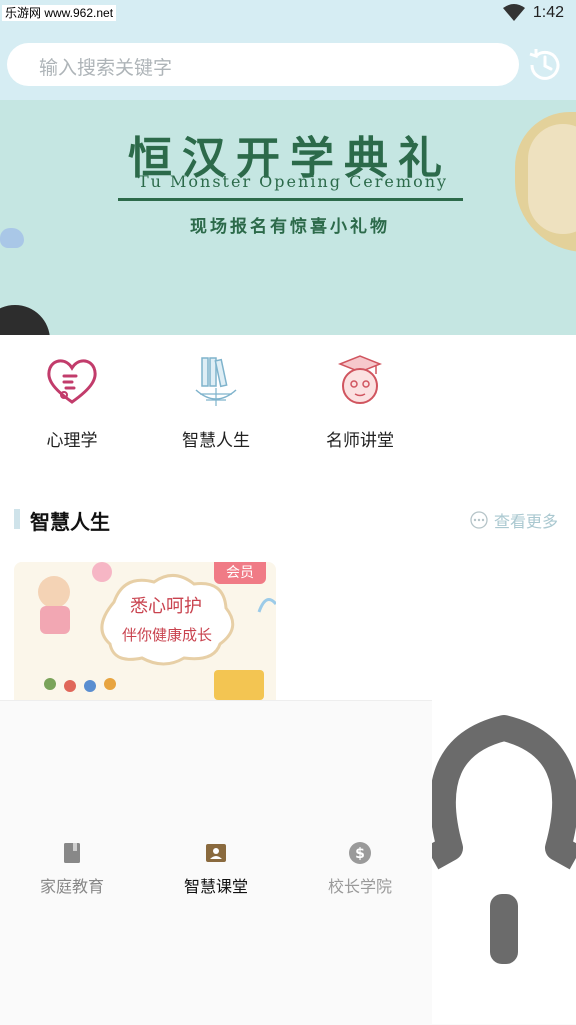 The image size is (576, 1025). What do you see at coordinates (59, 13) in the screenshot?
I see `watermark: 乐游网 www.962.net` at bounding box center [59, 13].